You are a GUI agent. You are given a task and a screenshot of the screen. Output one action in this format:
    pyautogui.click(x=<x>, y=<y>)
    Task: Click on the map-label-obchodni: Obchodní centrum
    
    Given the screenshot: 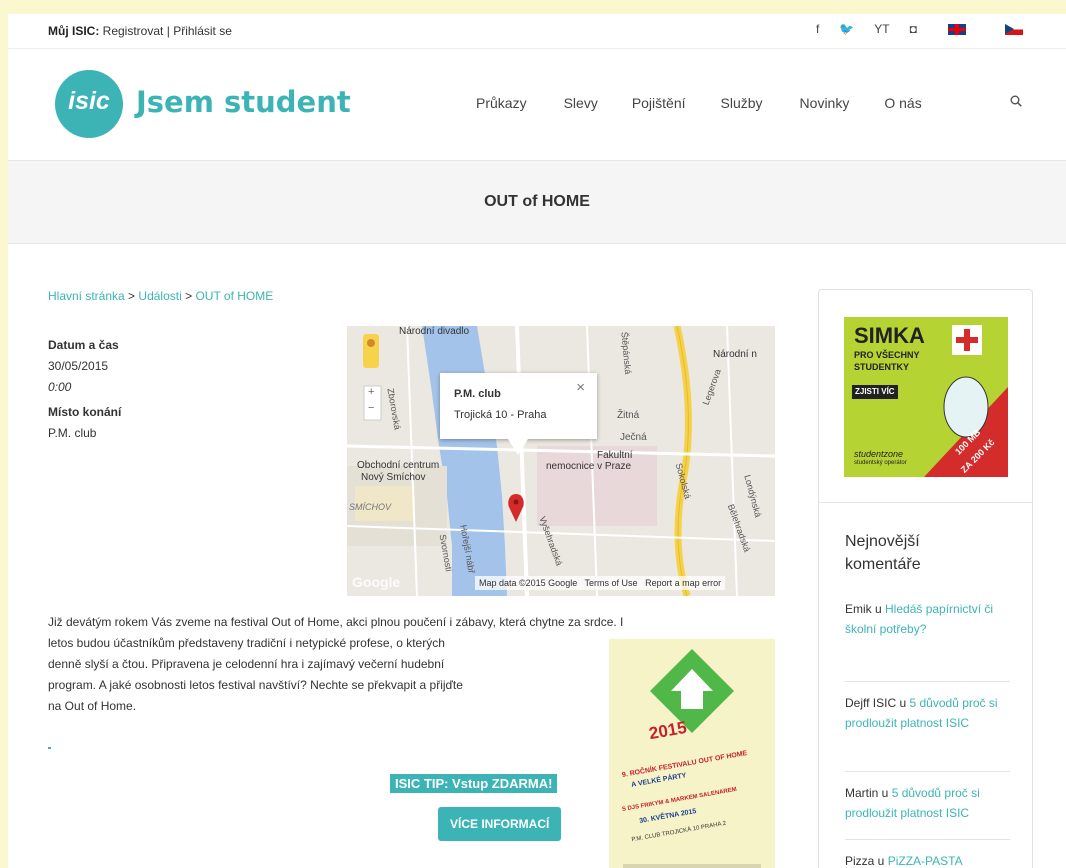 What is the action you would take?
    pyautogui.click(x=398, y=465)
    